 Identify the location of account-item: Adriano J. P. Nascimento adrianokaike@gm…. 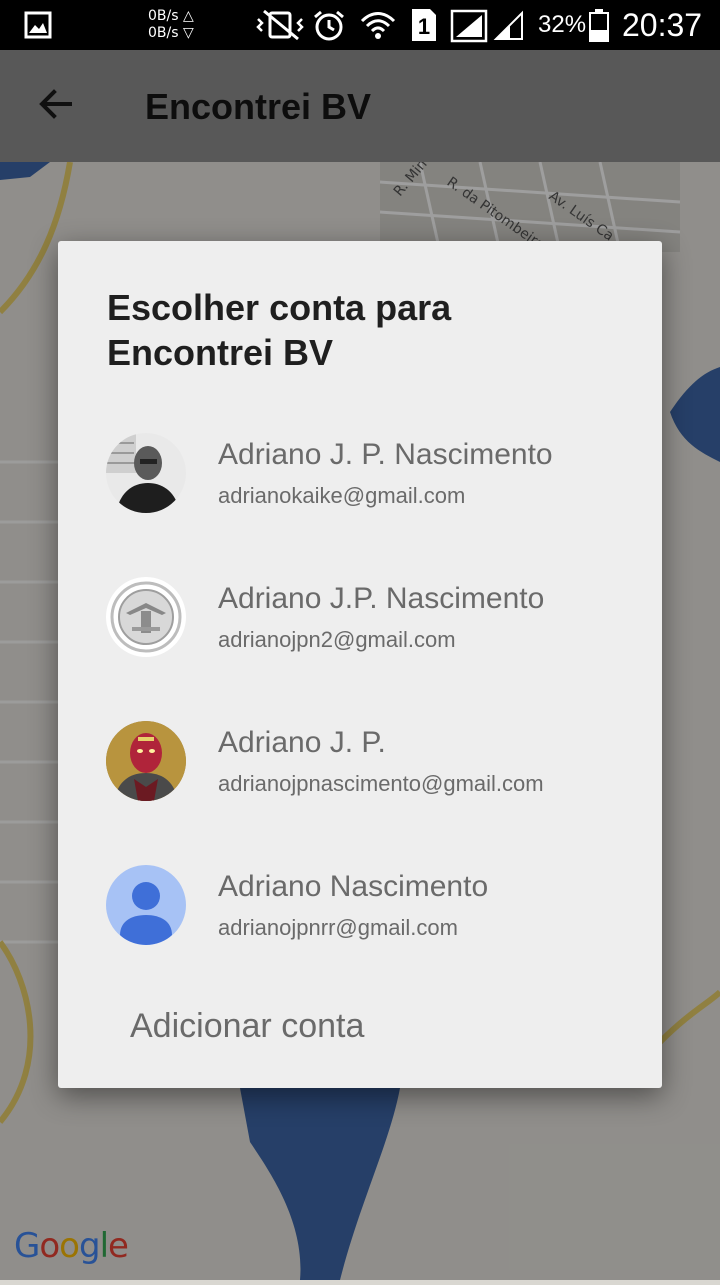
(360, 476).